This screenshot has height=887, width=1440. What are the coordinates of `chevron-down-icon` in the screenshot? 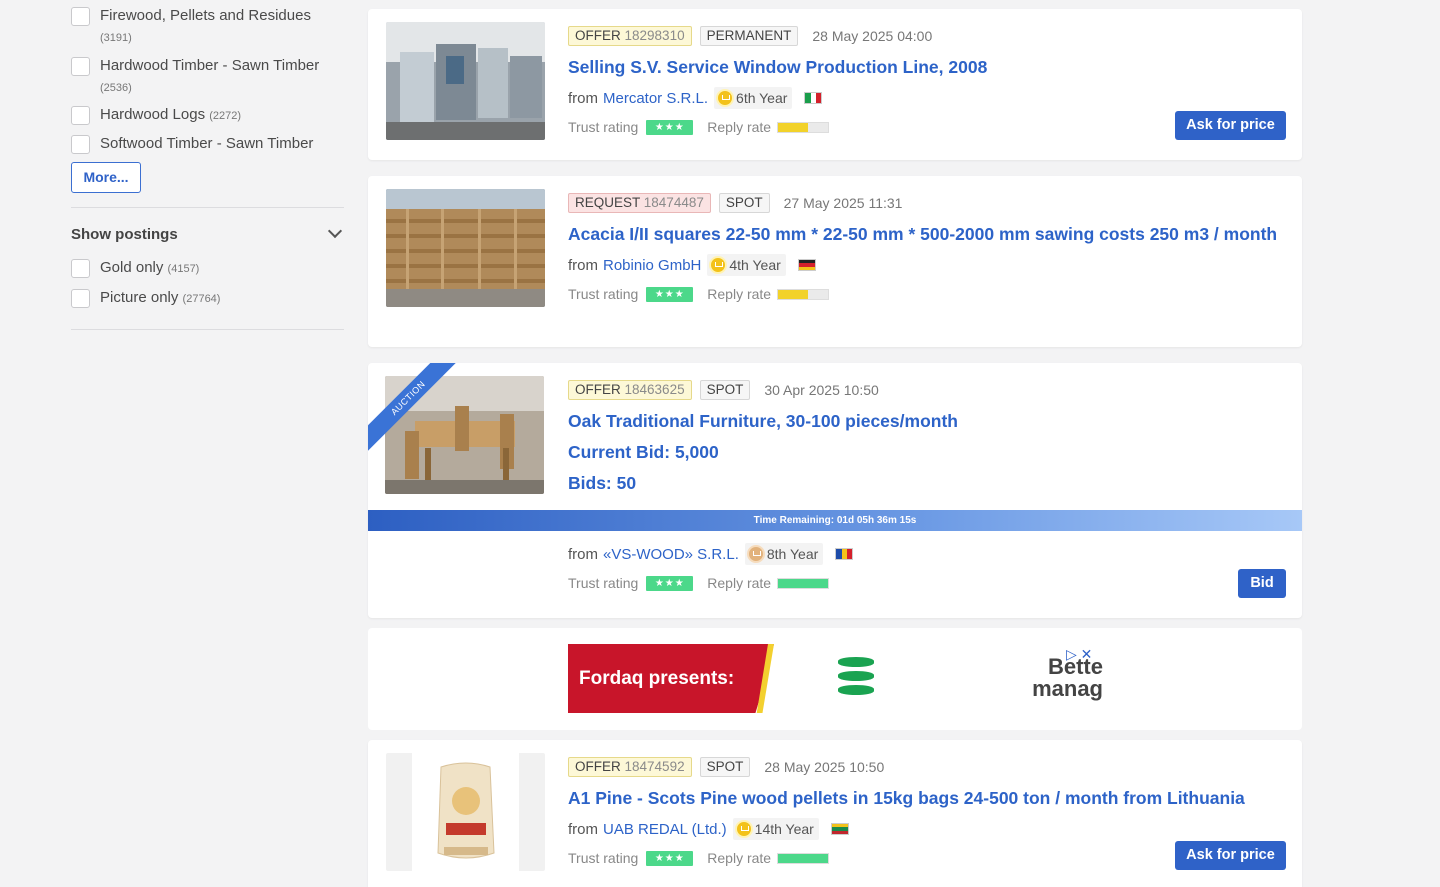 It's located at (335, 231).